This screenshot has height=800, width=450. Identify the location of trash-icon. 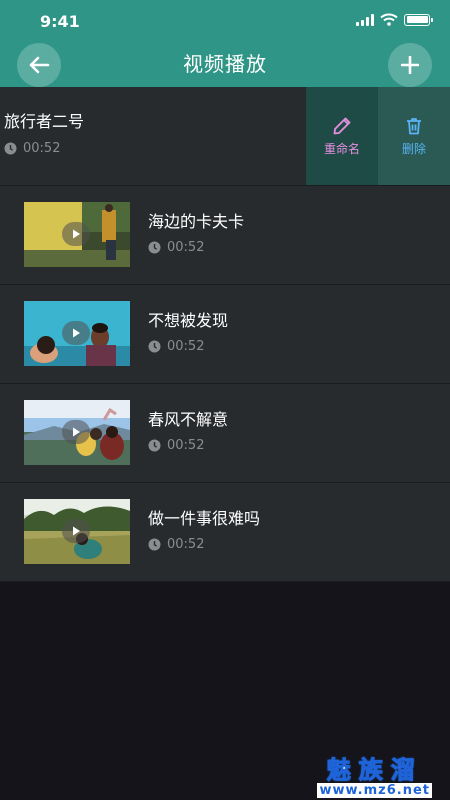
(414, 125).